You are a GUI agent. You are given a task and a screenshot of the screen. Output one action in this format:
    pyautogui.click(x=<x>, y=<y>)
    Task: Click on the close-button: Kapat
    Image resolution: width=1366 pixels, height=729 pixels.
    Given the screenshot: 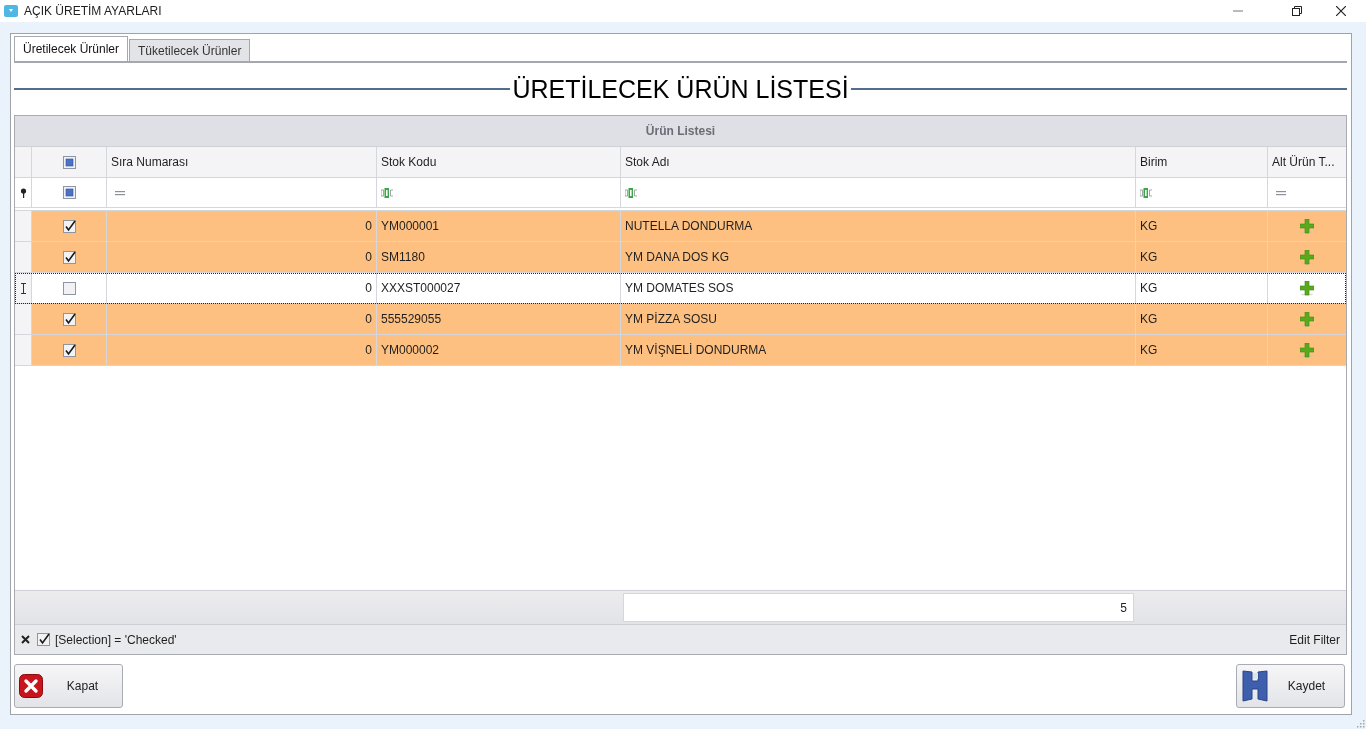 What is the action you would take?
    pyautogui.click(x=68, y=686)
    